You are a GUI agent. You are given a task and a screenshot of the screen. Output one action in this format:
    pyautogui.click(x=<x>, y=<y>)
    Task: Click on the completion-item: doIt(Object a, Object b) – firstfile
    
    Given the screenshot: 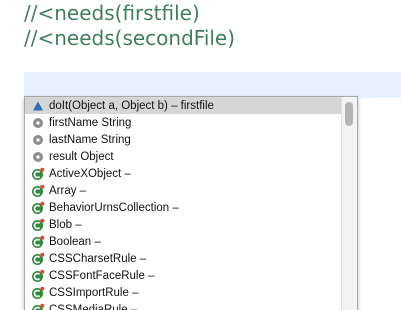 What is the action you would take?
    pyautogui.click(x=183, y=105)
    